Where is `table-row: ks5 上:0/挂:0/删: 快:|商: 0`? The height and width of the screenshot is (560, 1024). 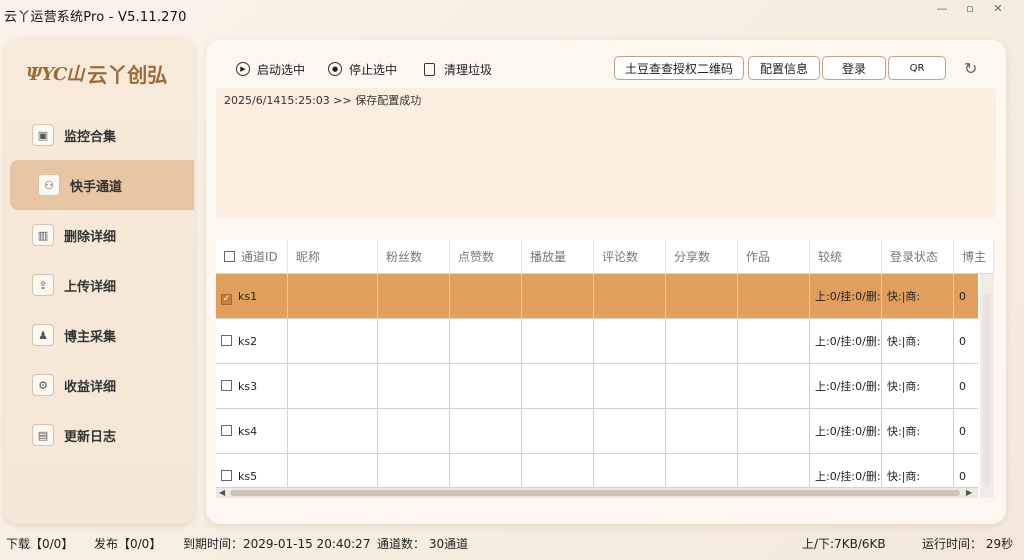
table-row: ks5 上:0/挂:0/删: 快:|商: 0 is located at coordinates (597, 476).